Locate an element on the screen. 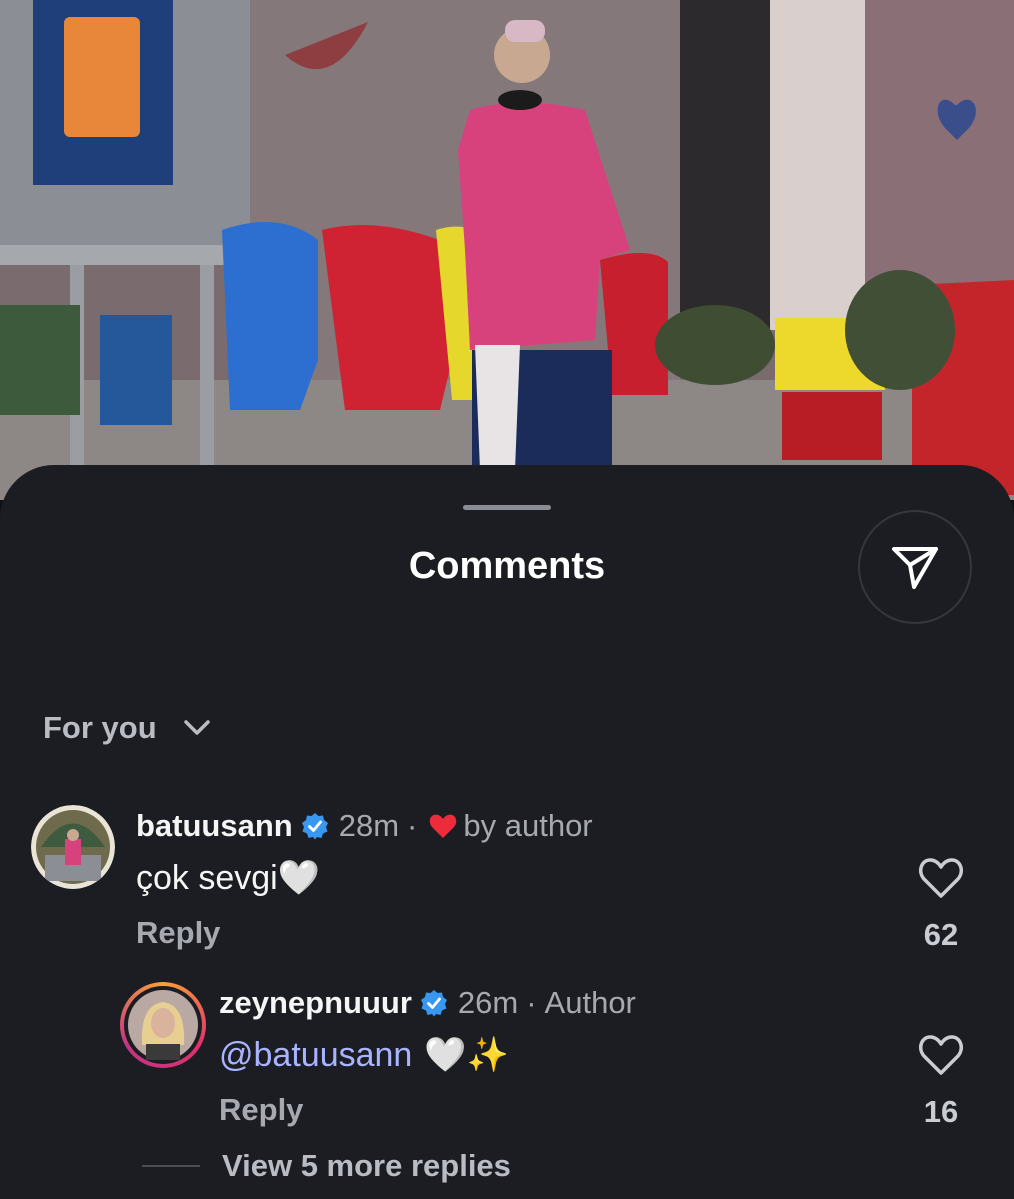 The width and height of the screenshot is (1014, 1199). comment-filter-dropdown: For you is located at coordinates (127, 728).